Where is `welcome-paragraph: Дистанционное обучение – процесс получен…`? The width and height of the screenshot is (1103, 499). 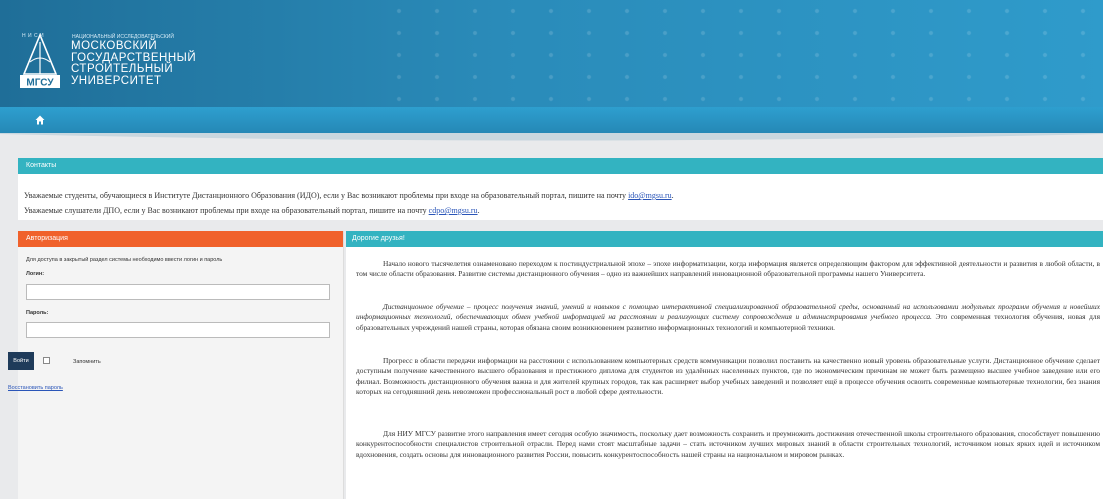 welcome-paragraph: Дистанционное обучение – процесс получен… is located at coordinates (728, 317).